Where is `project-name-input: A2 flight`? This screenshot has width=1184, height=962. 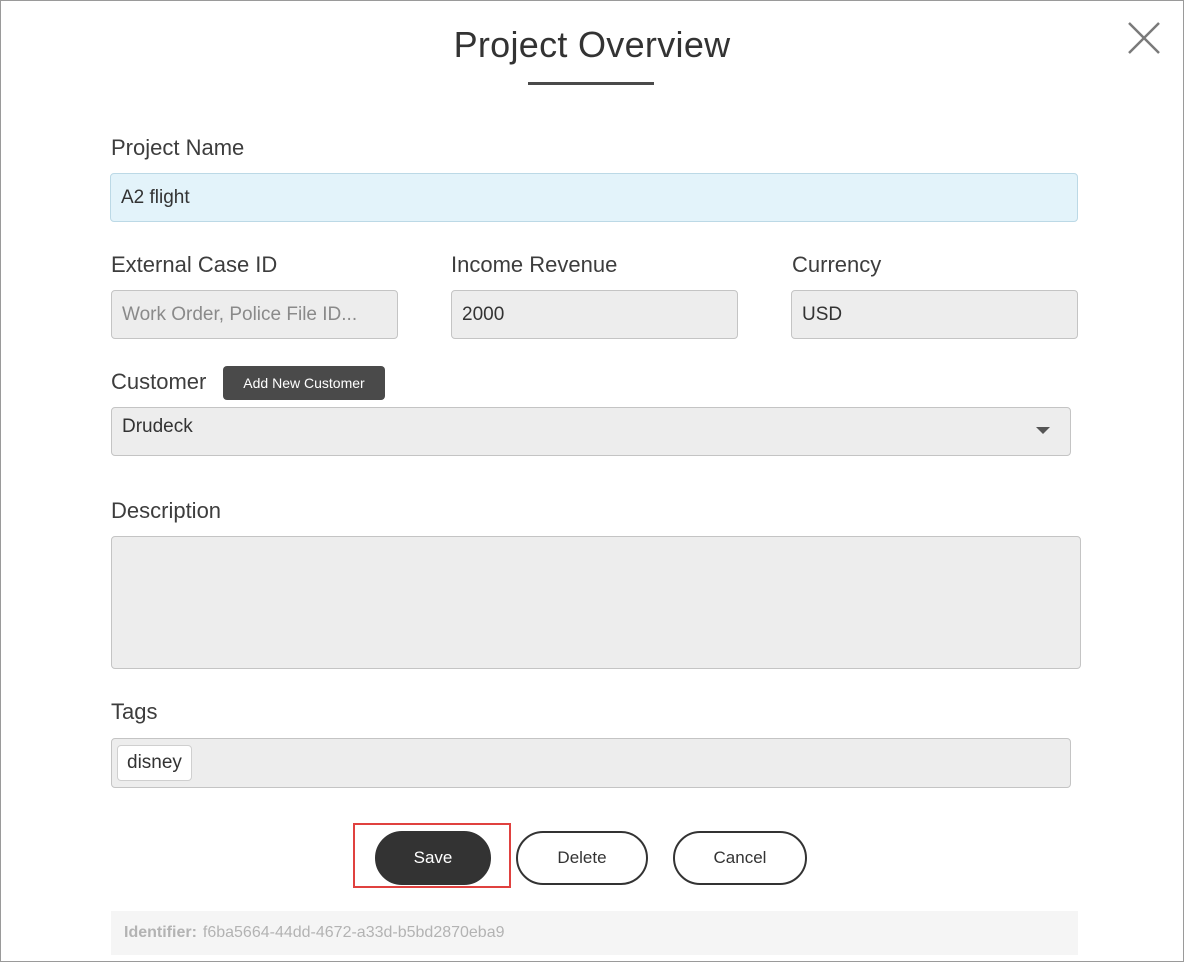
project-name-input: A2 flight is located at coordinates (594, 197).